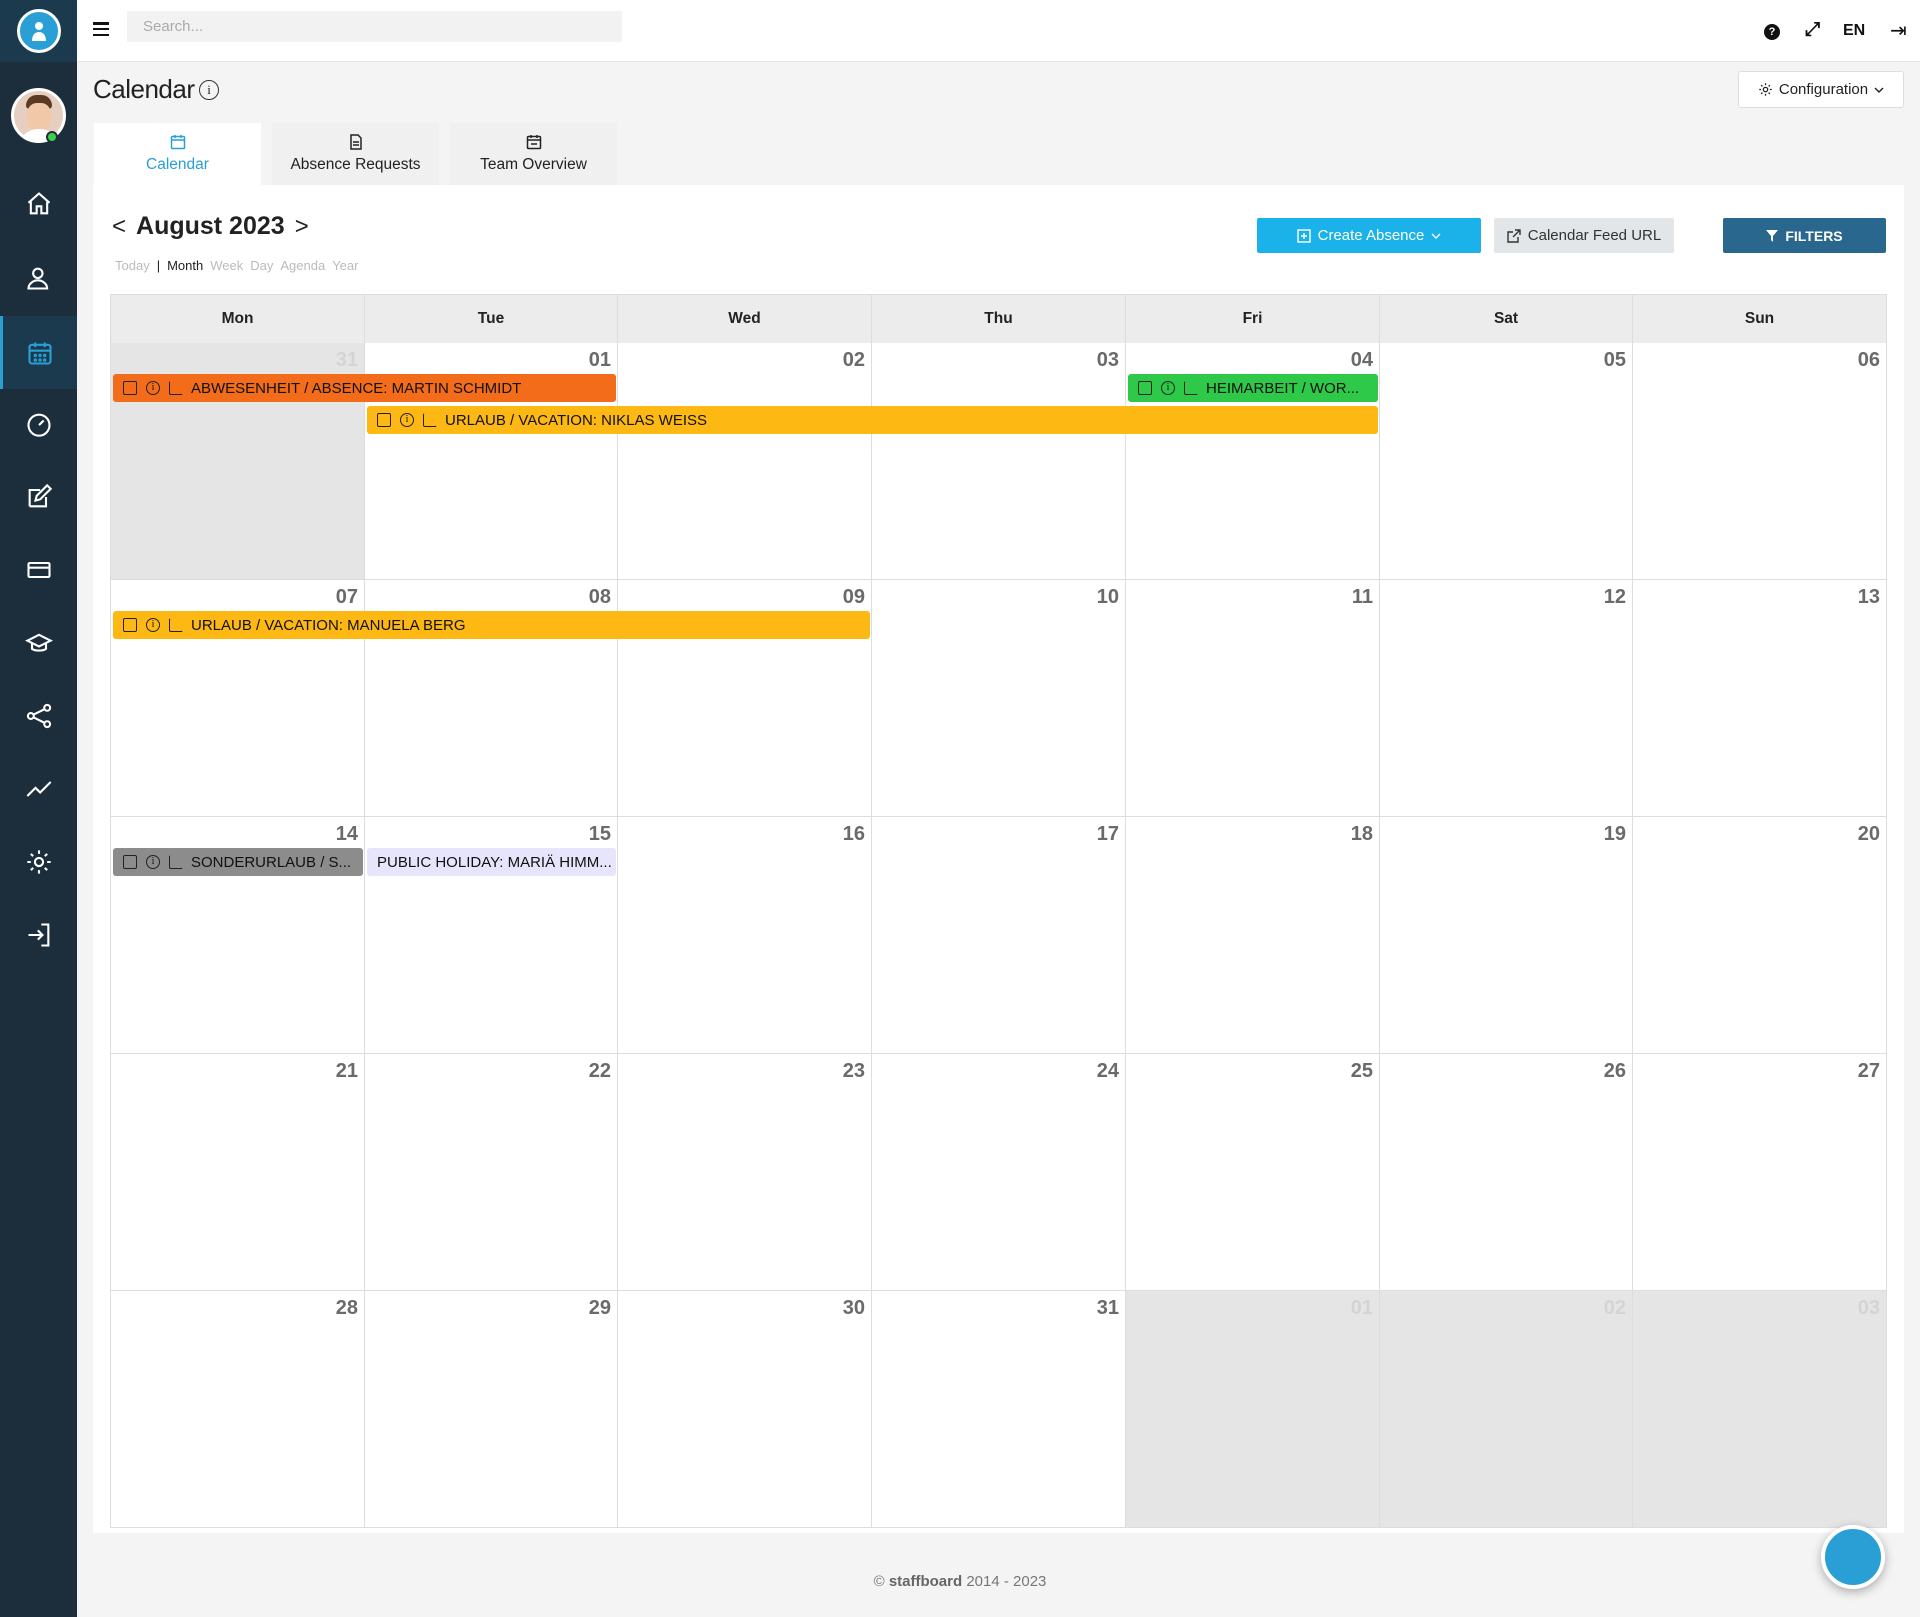 The width and height of the screenshot is (1920, 1617). I want to click on previous-month-button: <, so click(119, 227).